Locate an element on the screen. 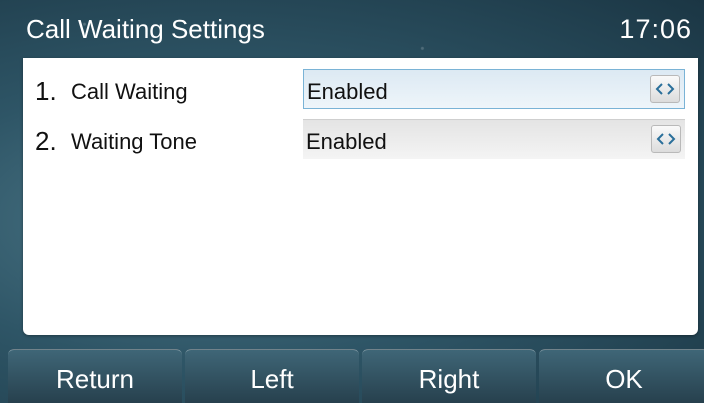  left-softkey: Left is located at coordinates (272, 376).